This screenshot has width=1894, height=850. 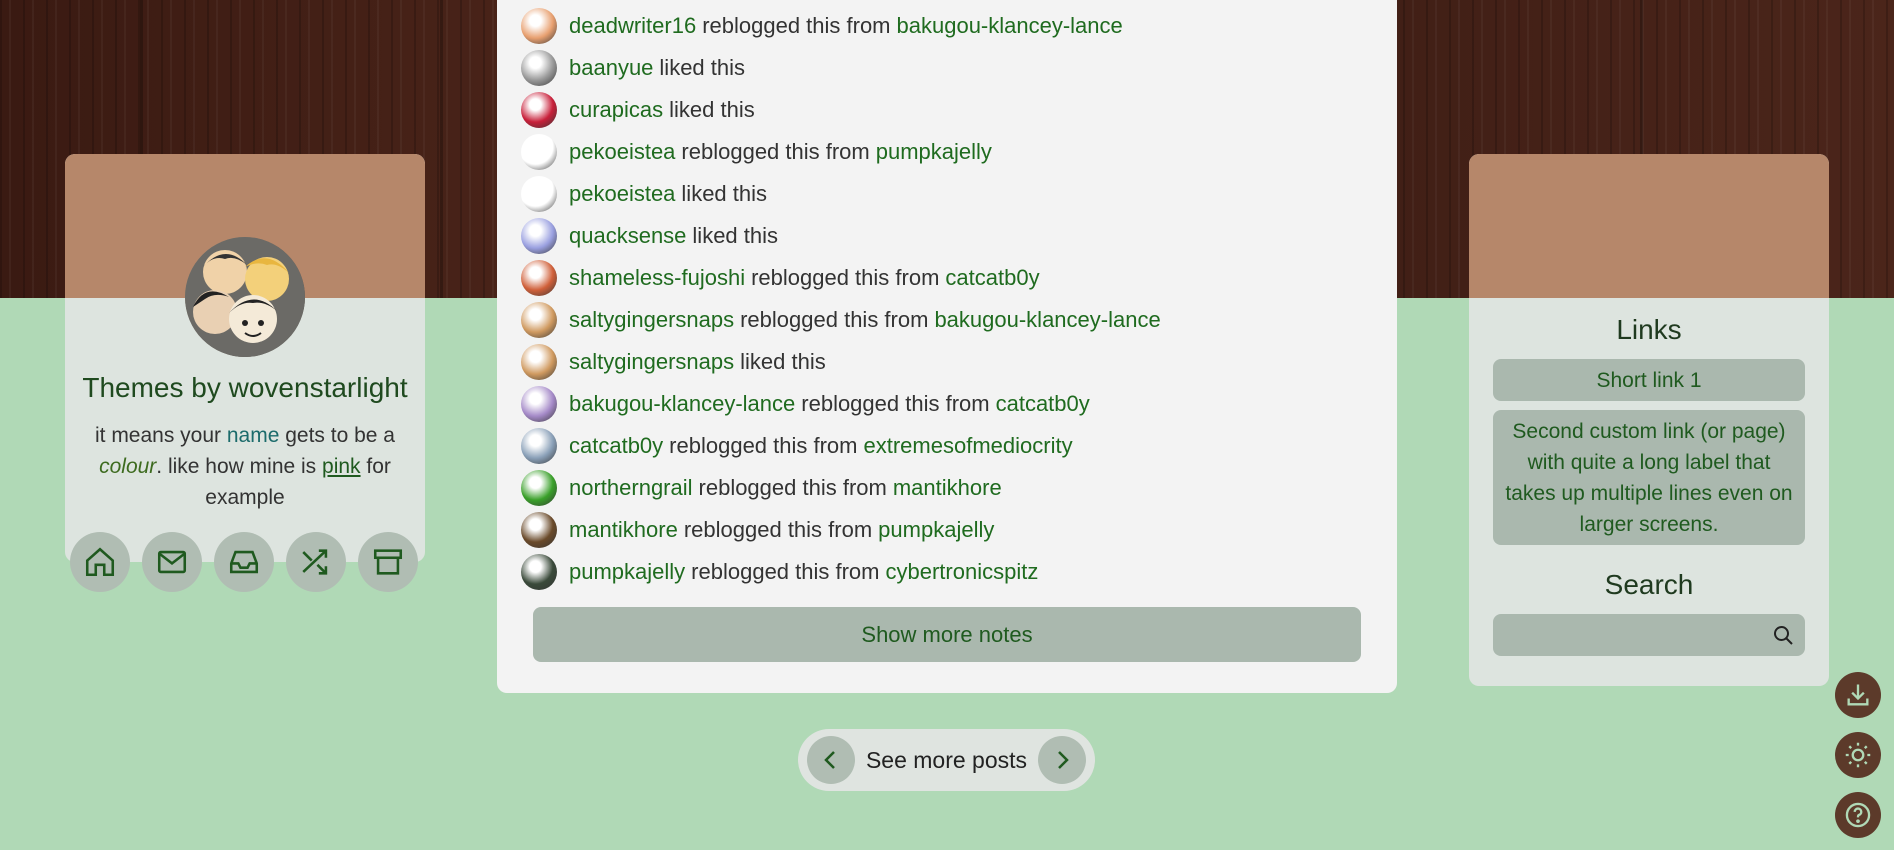 What do you see at coordinates (657, 278) in the screenshot?
I see `note-username-link: shameless-fujoshi` at bounding box center [657, 278].